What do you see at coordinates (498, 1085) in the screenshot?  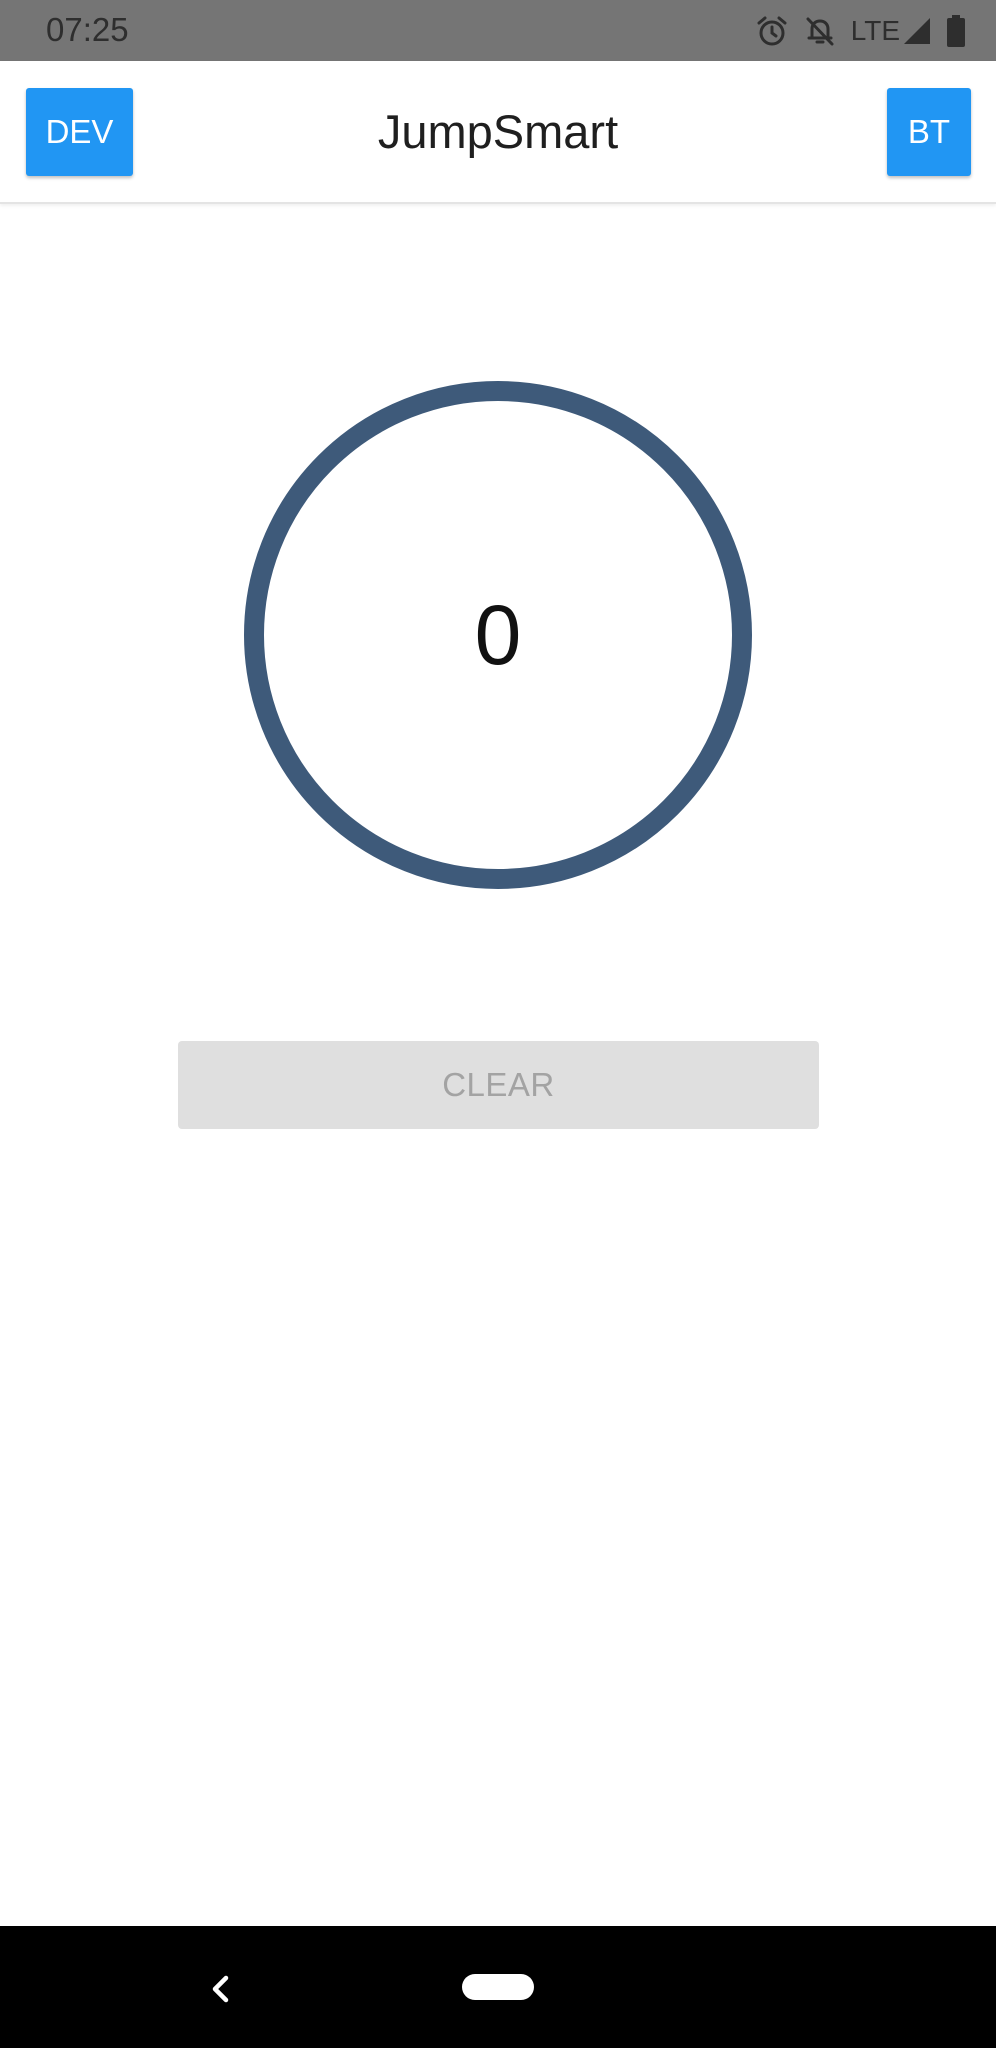 I see `clear-button: CLEAR` at bounding box center [498, 1085].